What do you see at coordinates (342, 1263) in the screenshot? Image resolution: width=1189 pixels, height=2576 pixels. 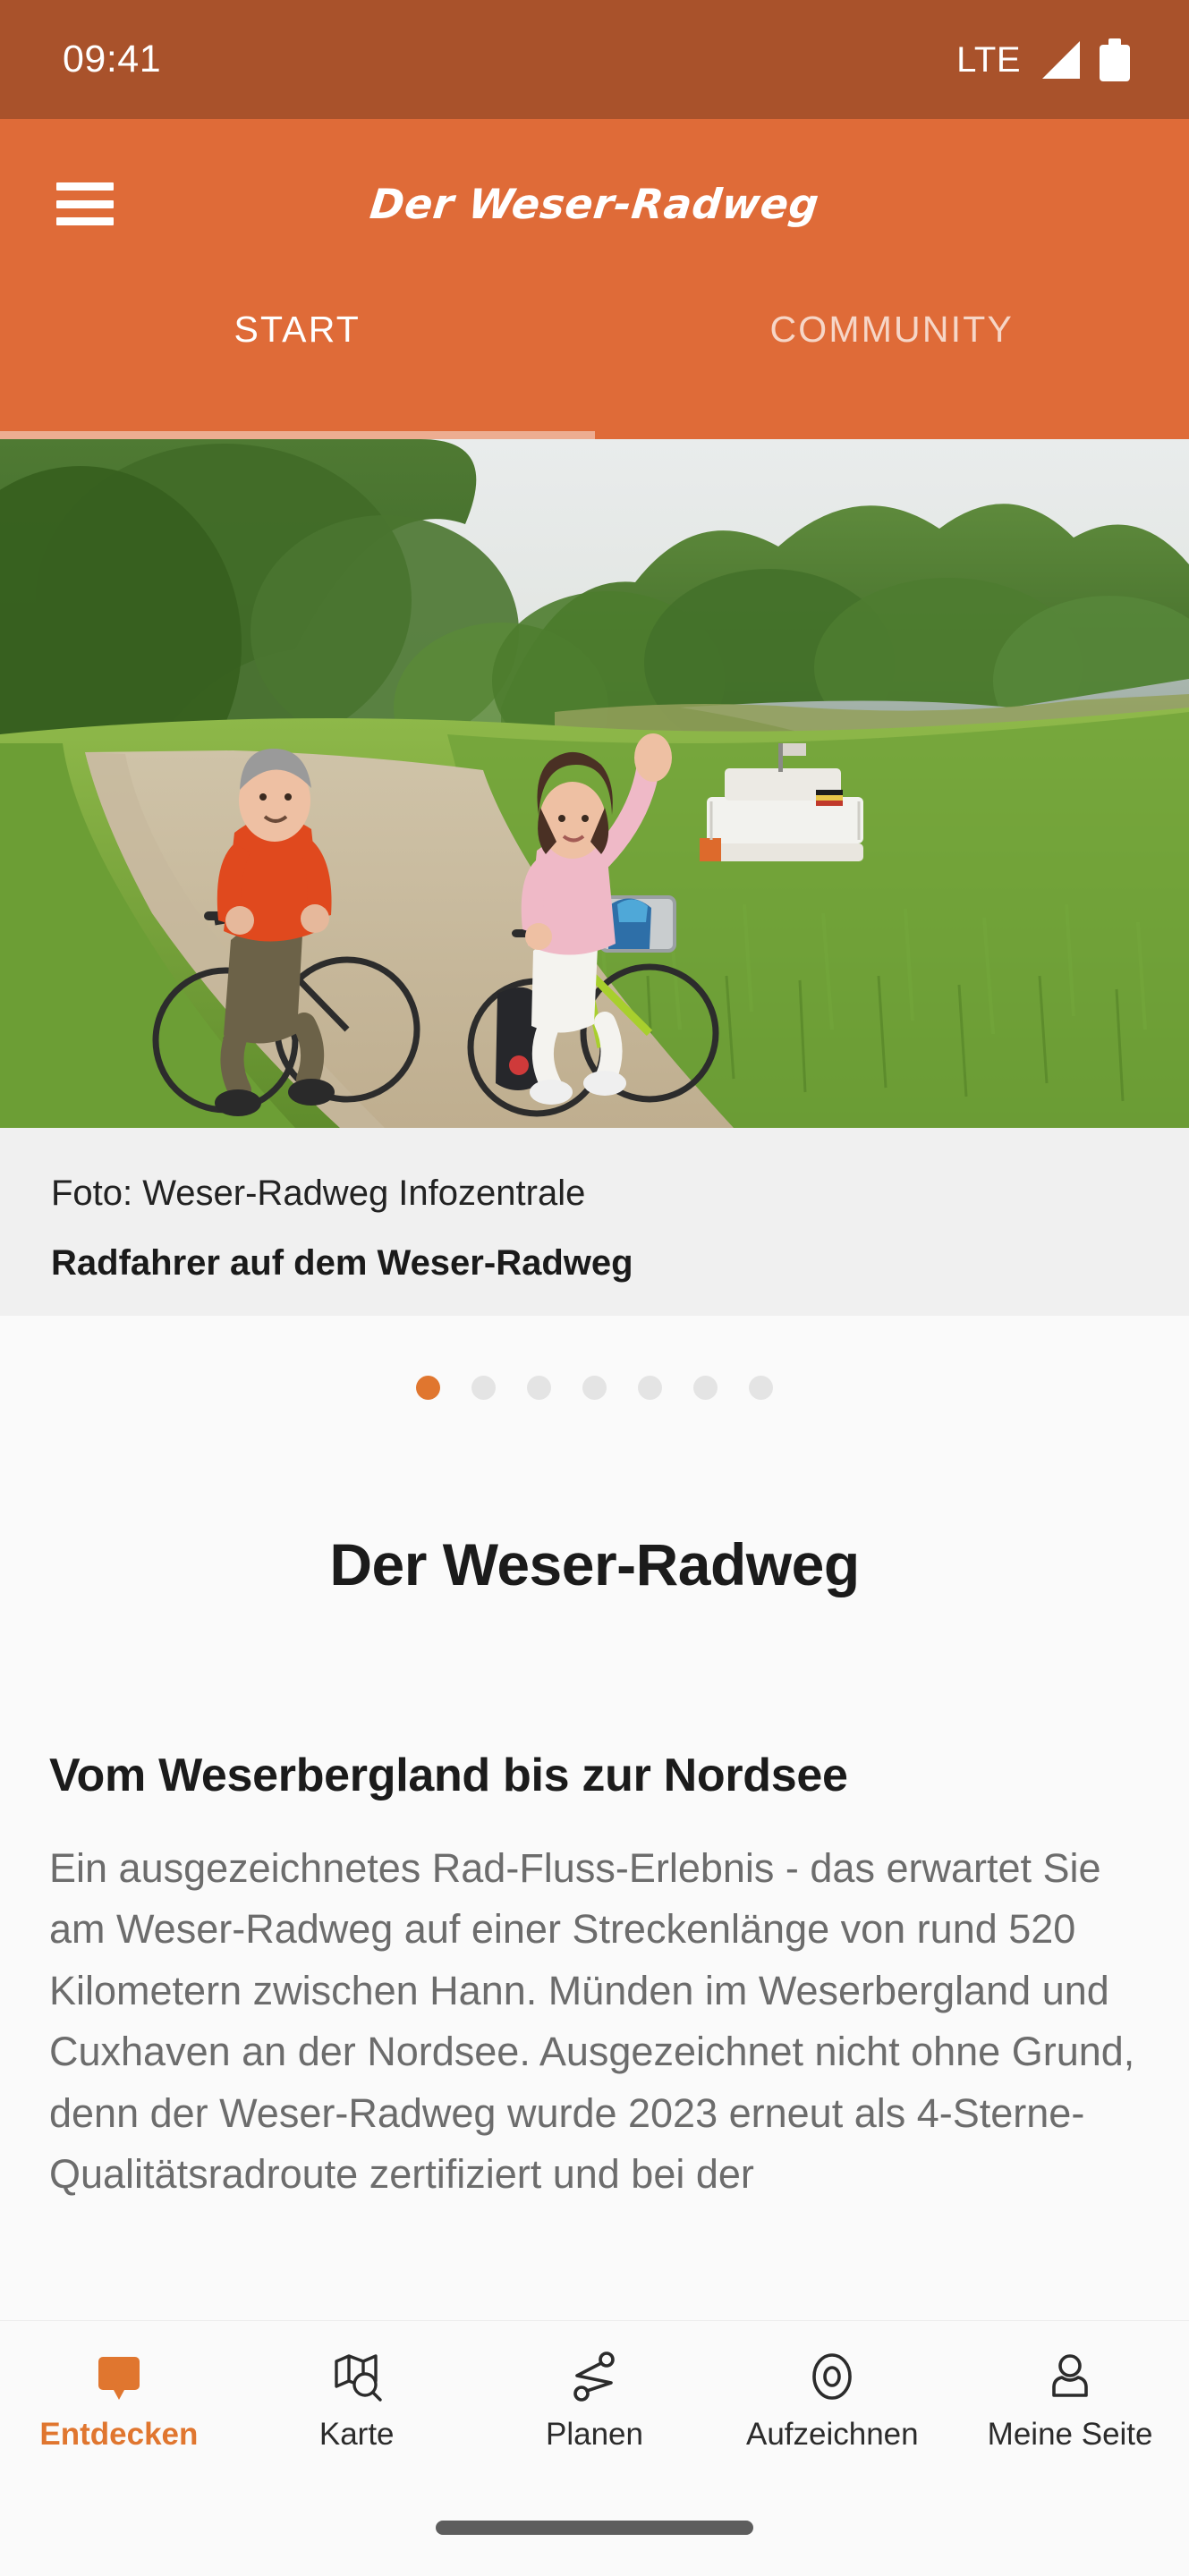 I see `photo-title: Radfahrer auf dem Weser-Radweg` at bounding box center [342, 1263].